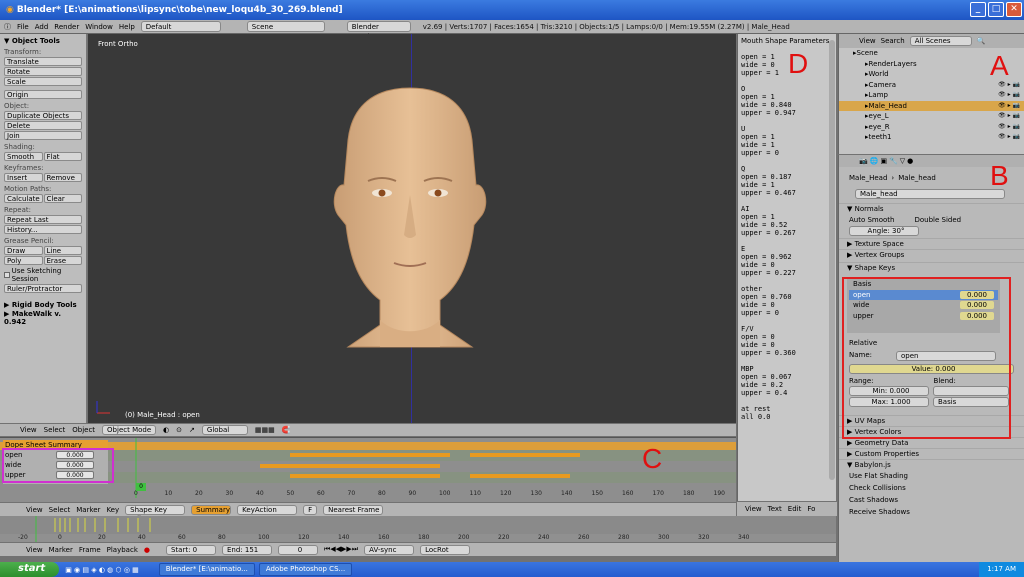 This screenshot has height=577, width=1024. Describe the element at coordinates (863, 161) in the screenshot. I see `render-tab-icon: 📷` at that location.